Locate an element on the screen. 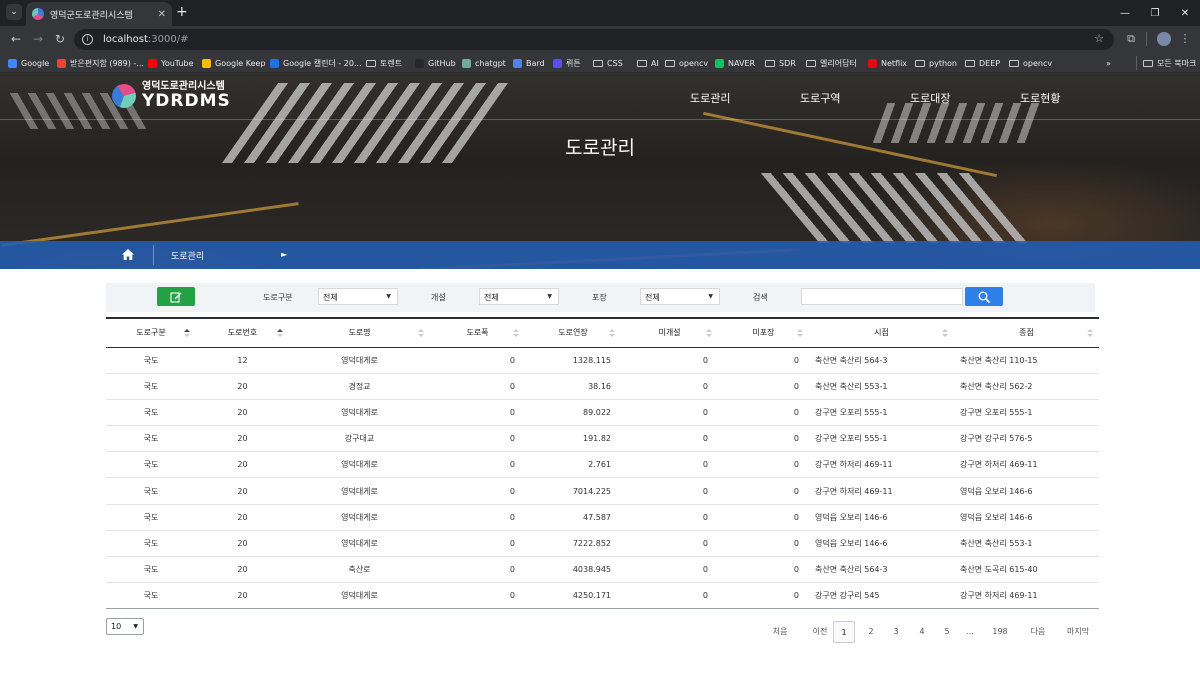  page-link: 2 is located at coordinates (871, 632).